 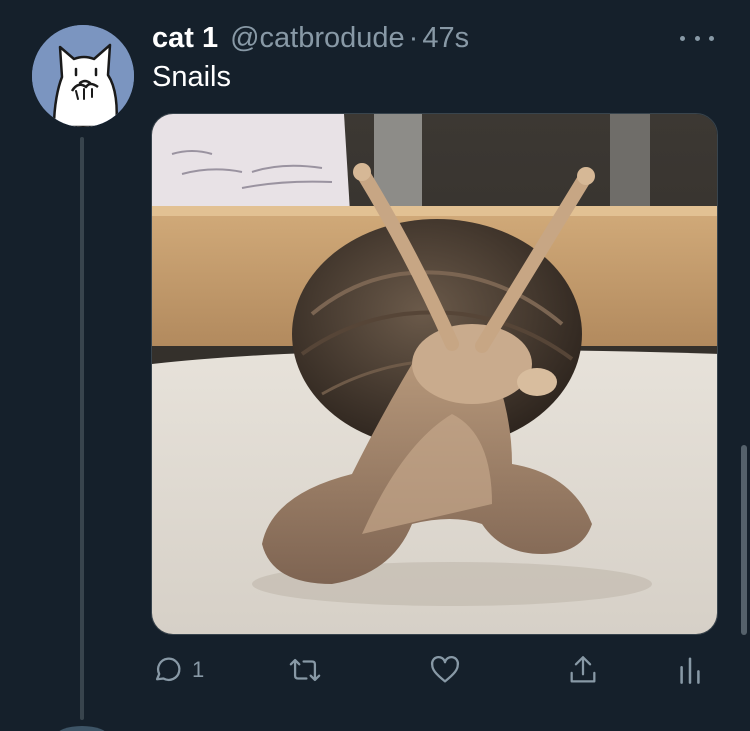 I want to click on retweet-button, so click(x=305, y=670).